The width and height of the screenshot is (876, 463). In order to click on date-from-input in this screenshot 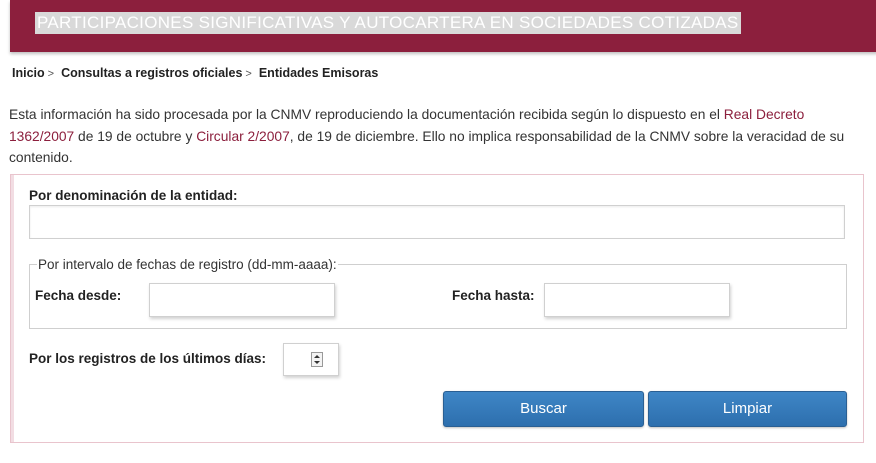, I will do `click(242, 300)`.